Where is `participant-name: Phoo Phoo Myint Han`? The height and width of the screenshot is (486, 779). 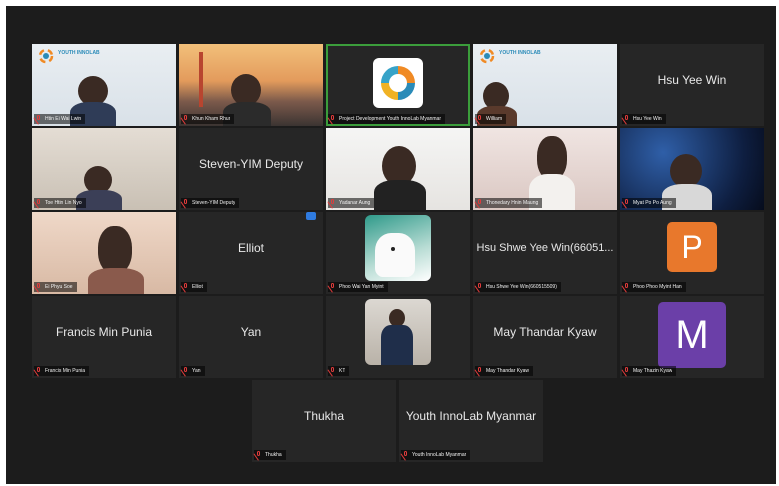
participant-name: Phoo Phoo Myint Han is located at coordinates (657, 287).